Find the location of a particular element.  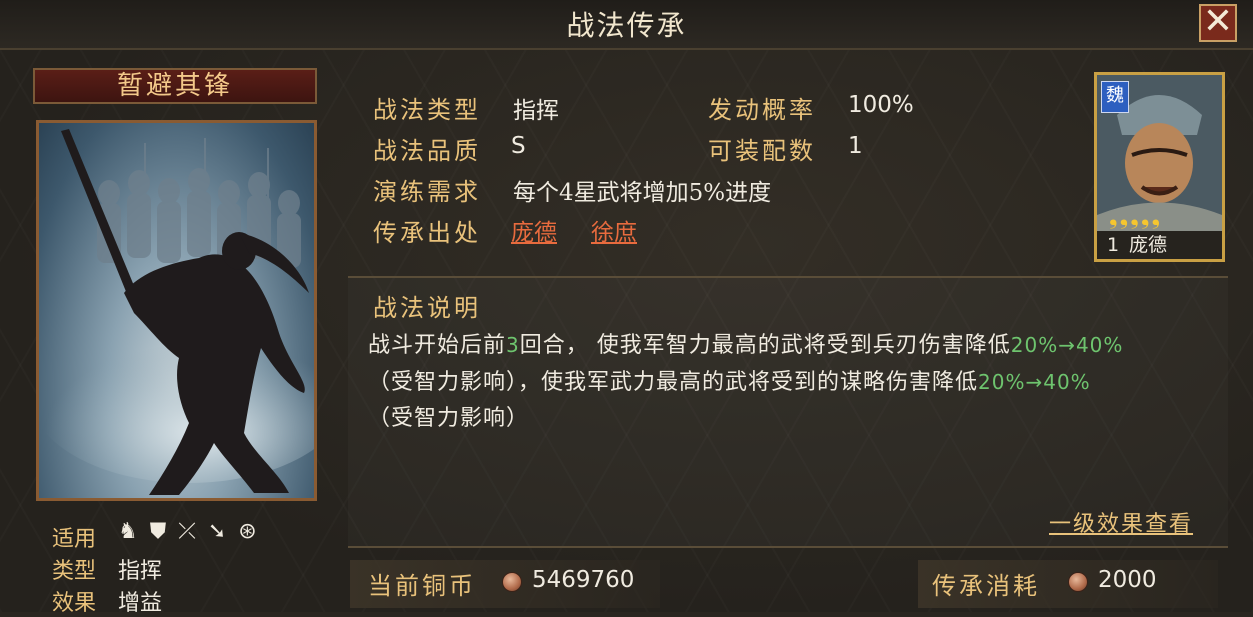

description-line-3: （受智力影响） is located at coordinates (449, 418).